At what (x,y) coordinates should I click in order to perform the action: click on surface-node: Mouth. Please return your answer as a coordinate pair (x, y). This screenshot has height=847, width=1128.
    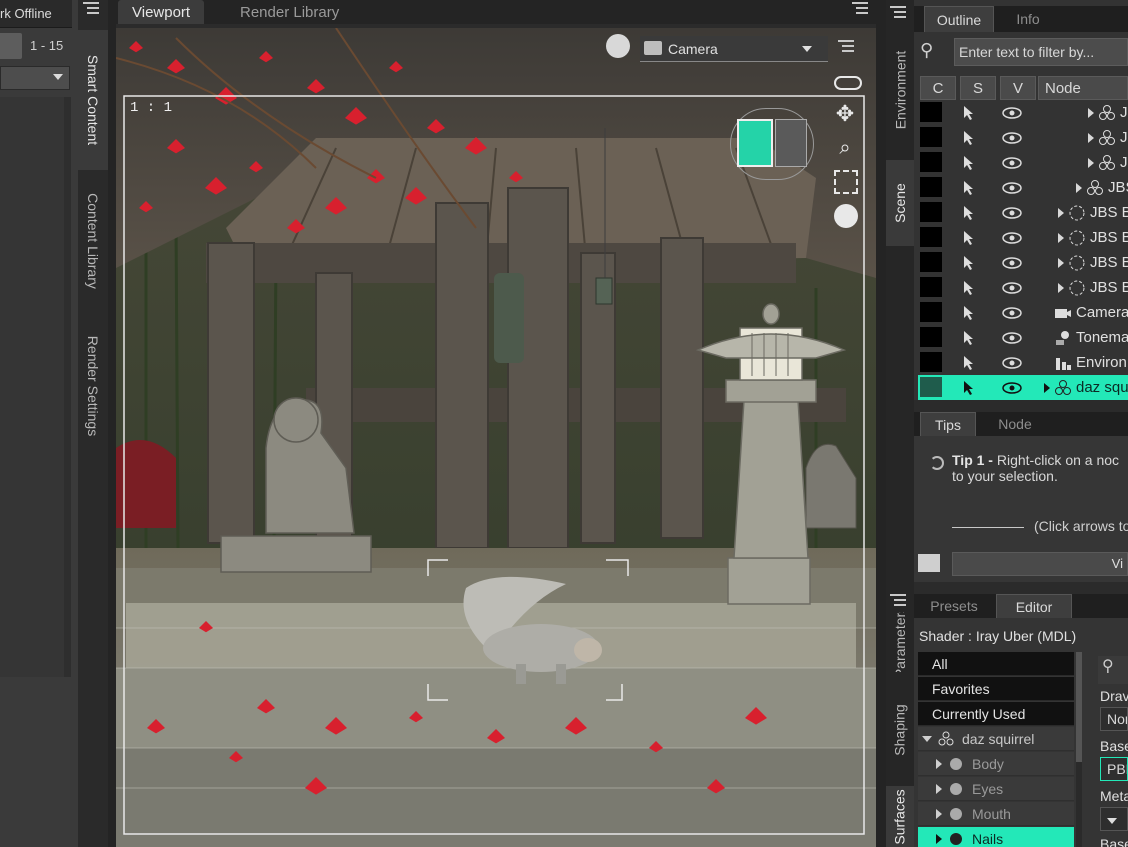
    Looking at the image, I should click on (996, 814).